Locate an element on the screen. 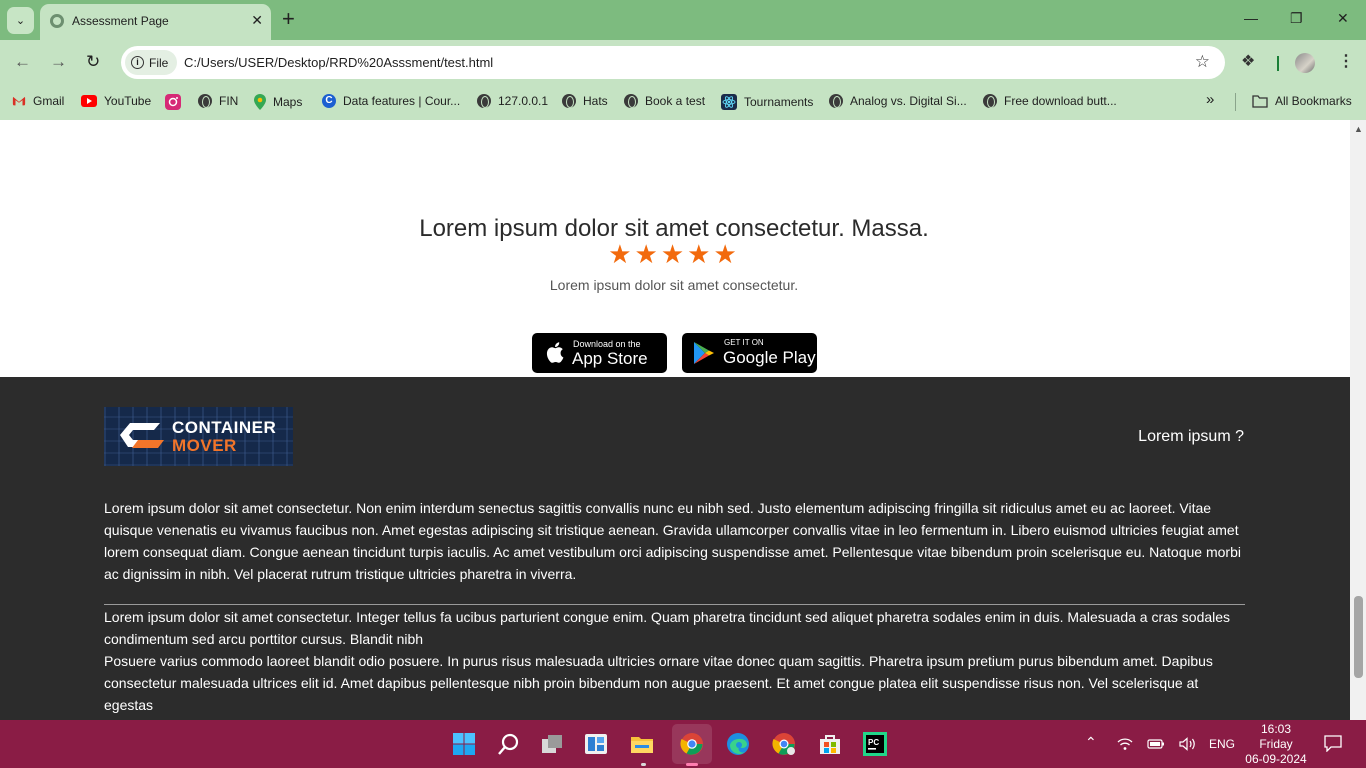  edge-icon is located at coordinates (738, 744).